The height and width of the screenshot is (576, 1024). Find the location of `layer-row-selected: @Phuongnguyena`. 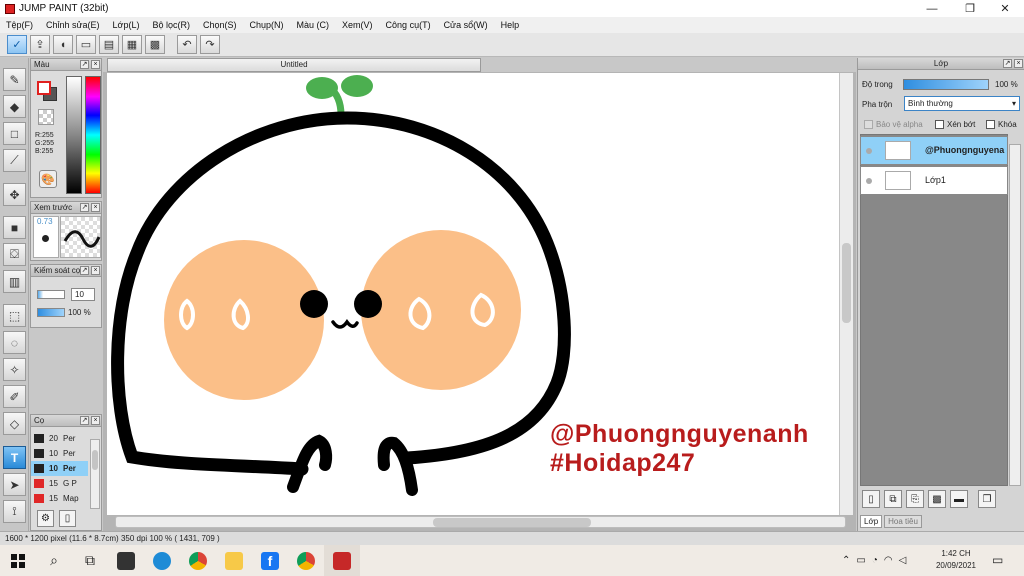

layer-row-selected: @Phuongnguyena is located at coordinates (934, 150).